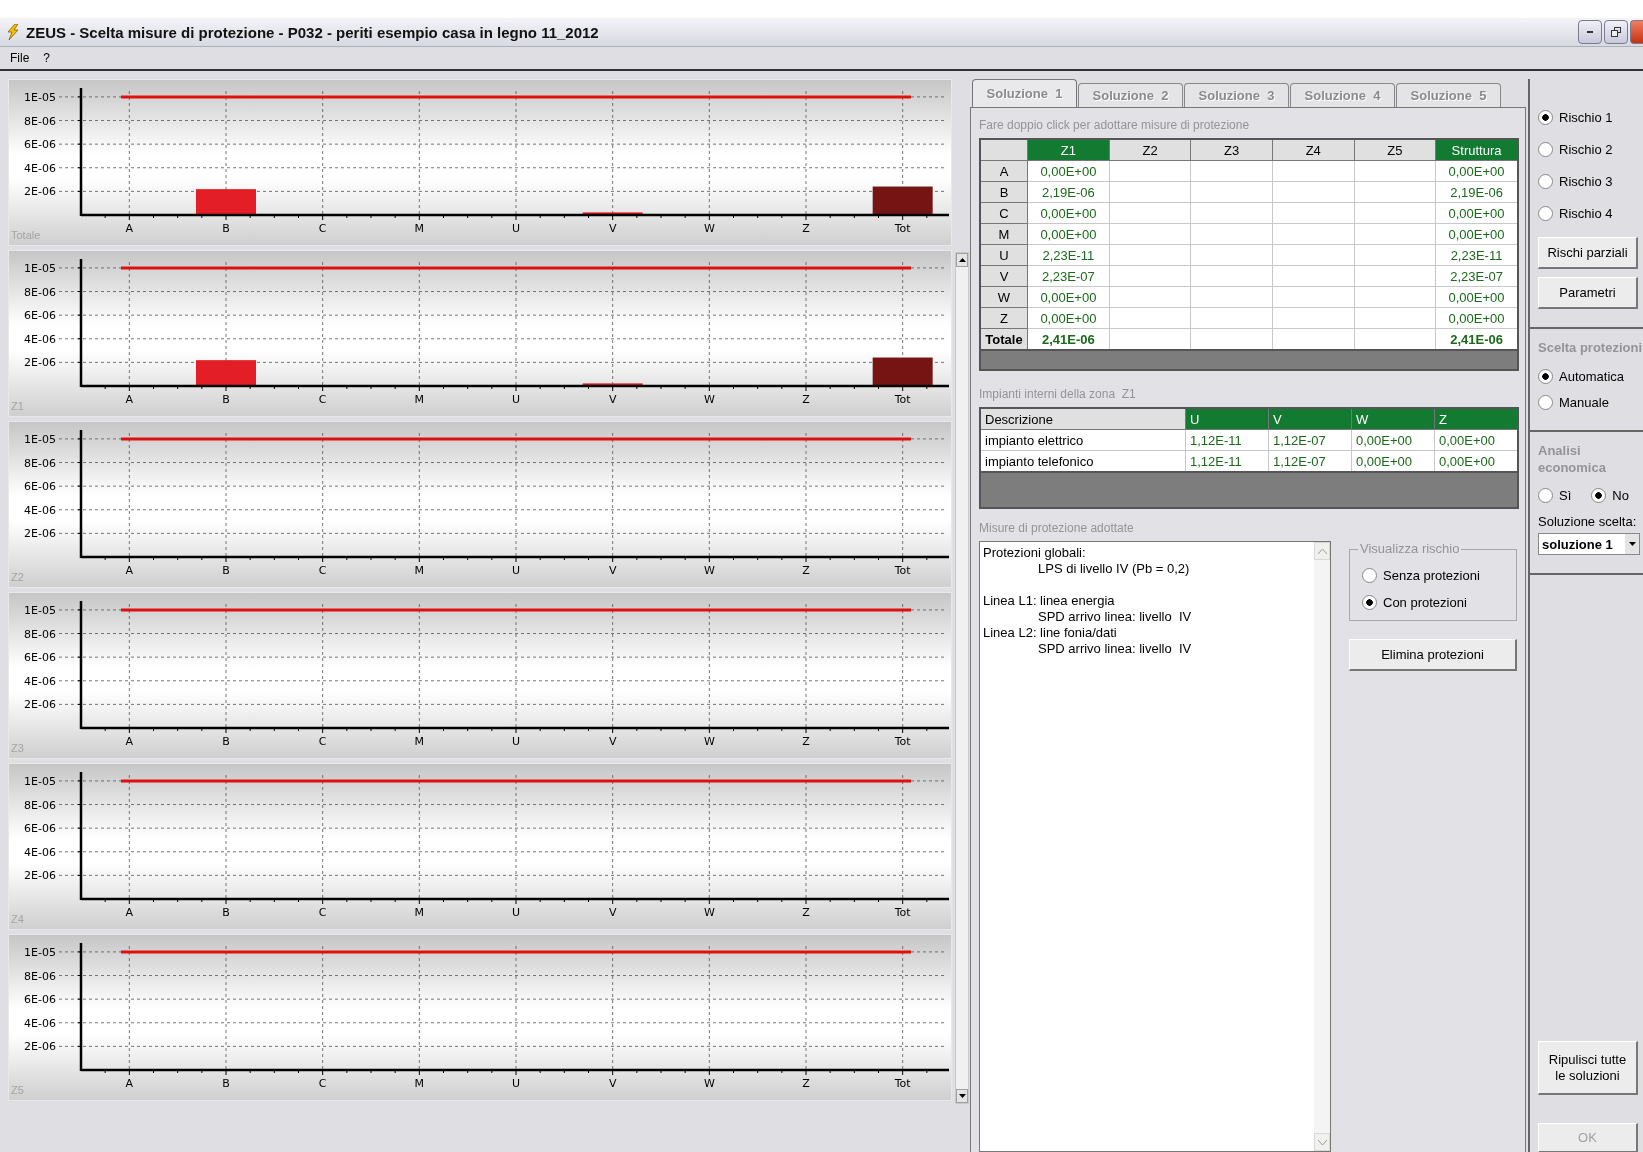  I want to click on minimize-icon, so click(1590, 32).